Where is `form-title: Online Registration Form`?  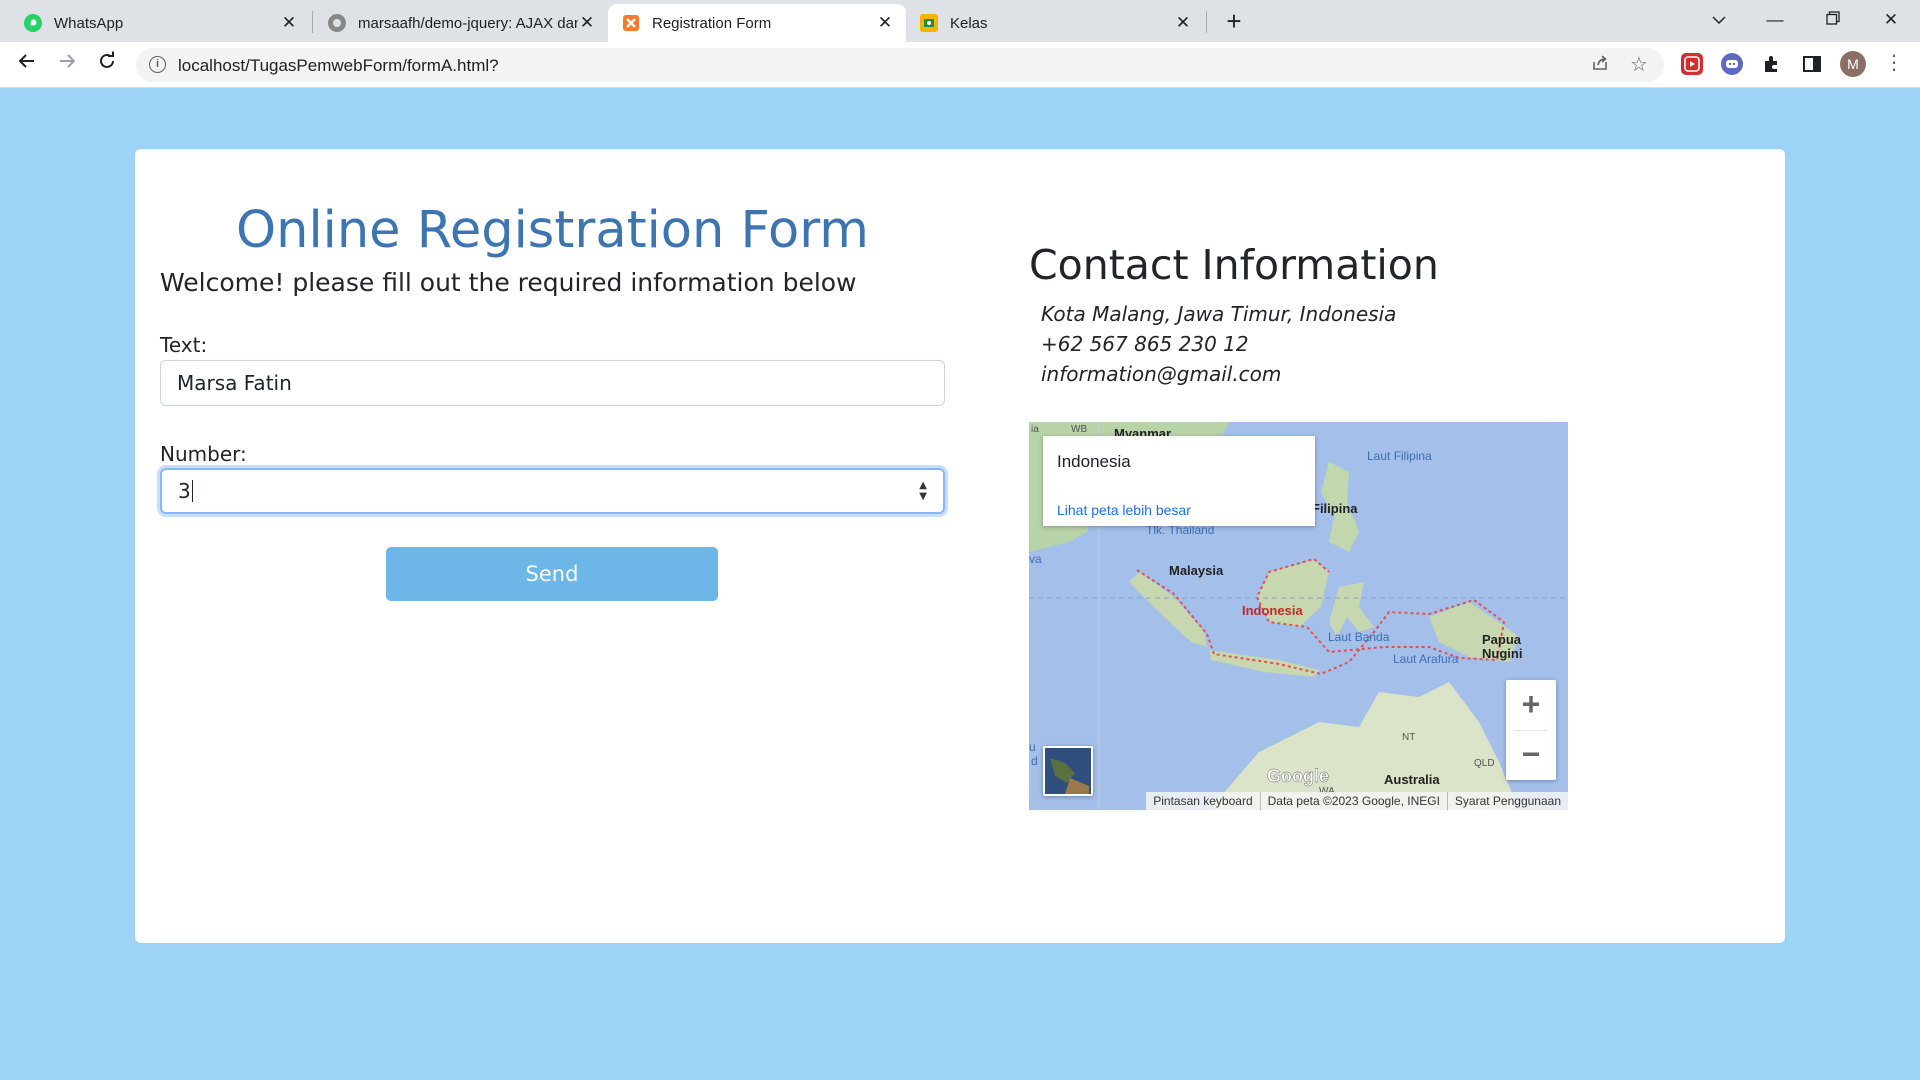 form-title: Online Registration Form is located at coordinates (552, 230).